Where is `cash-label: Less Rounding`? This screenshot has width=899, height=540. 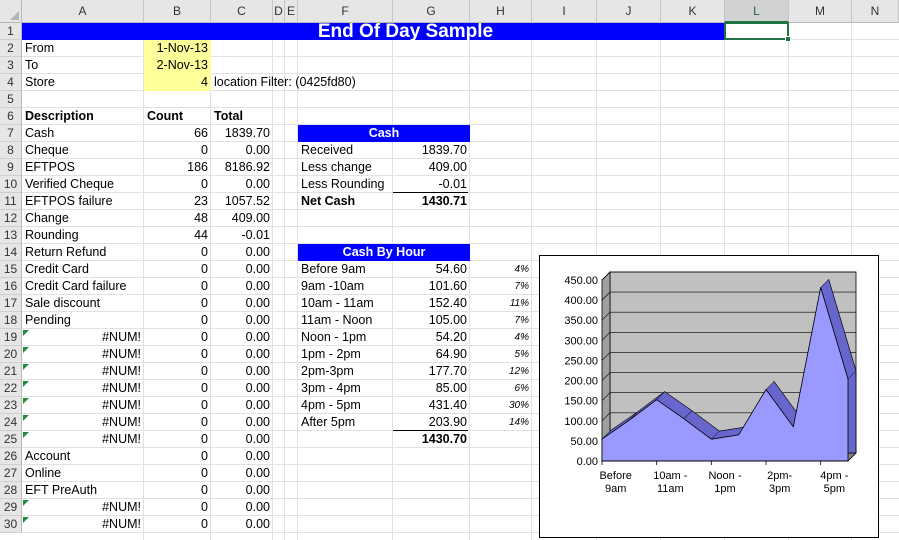
cash-label: Less Rounding is located at coordinates (343, 184).